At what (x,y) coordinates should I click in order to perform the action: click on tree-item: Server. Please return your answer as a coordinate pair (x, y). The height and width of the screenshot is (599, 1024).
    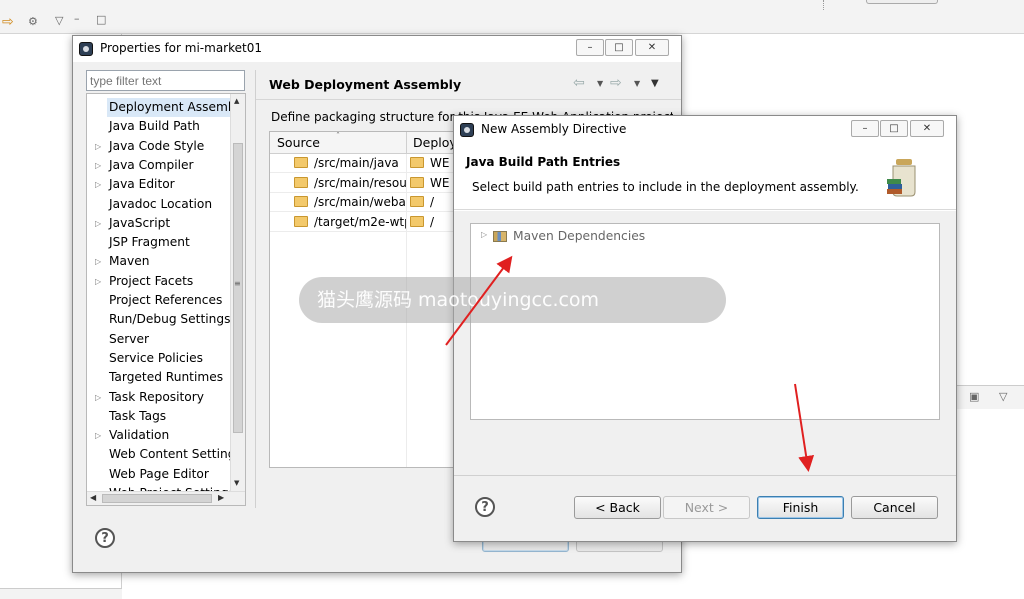
    Looking at the image, I should click on (158, 339).